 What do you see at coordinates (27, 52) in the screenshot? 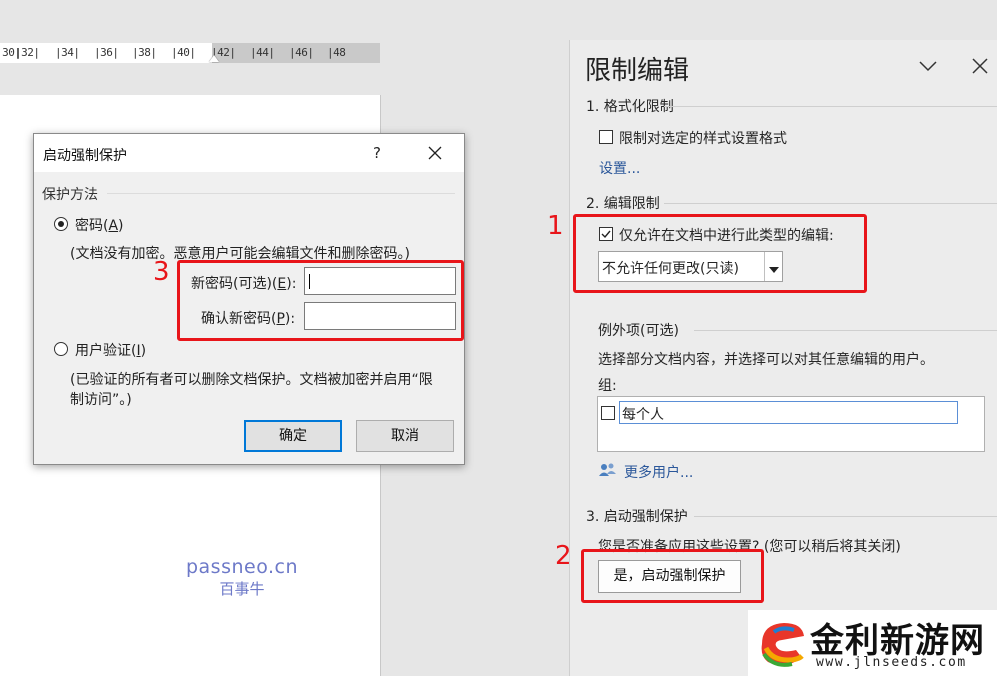
I see `ruler-tick: |32|` at bounding box center [27, 52].